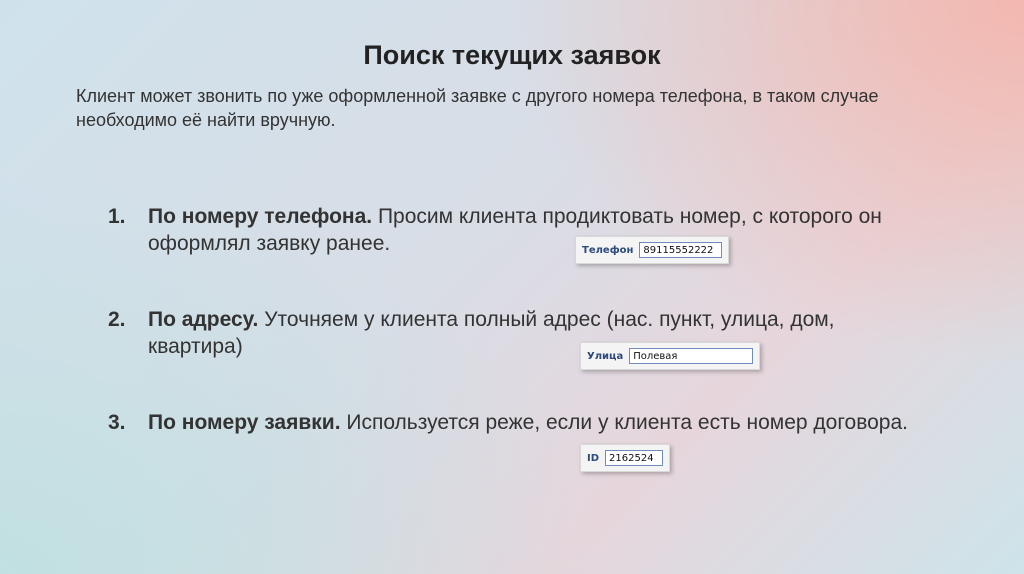  Describe the element at coordinates (512, 55) in the screenshot. I see `page-title: Поиск текущих заявок` at that location.